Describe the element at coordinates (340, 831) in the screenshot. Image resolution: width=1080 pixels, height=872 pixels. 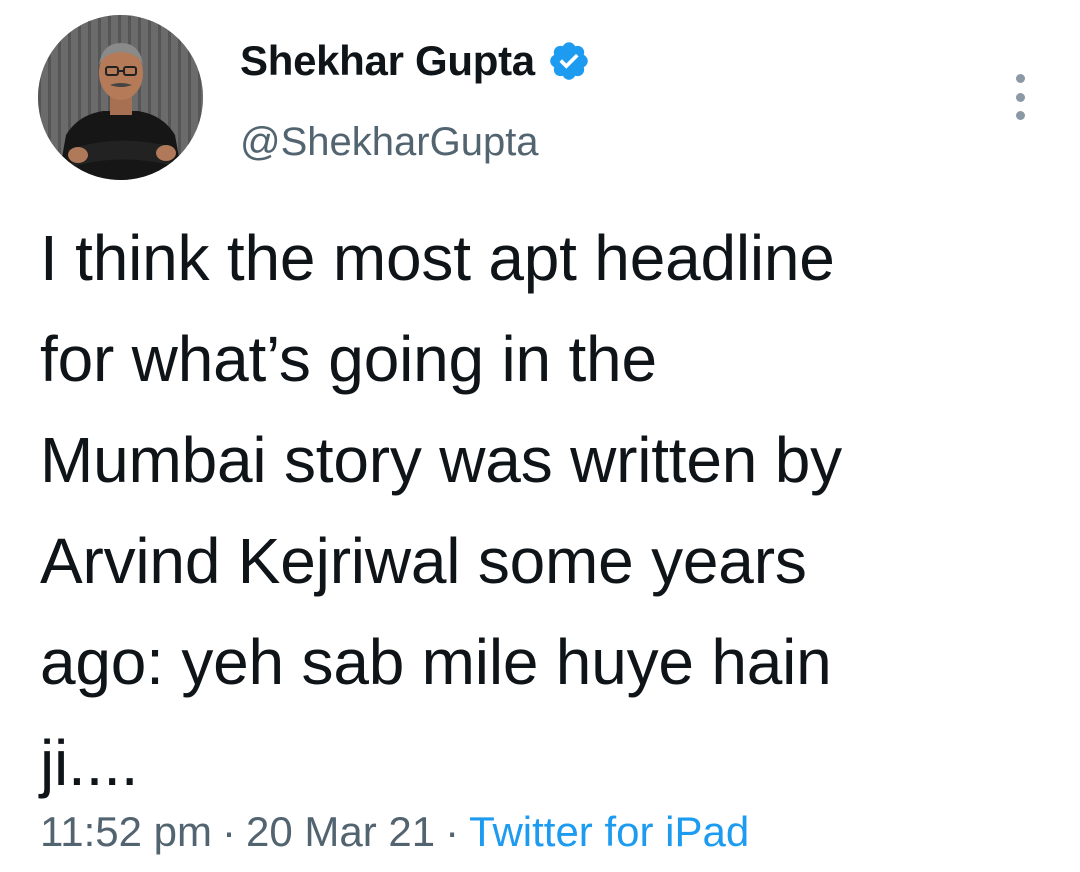
I see `tweet-date: 20 Mar 21` at that location.